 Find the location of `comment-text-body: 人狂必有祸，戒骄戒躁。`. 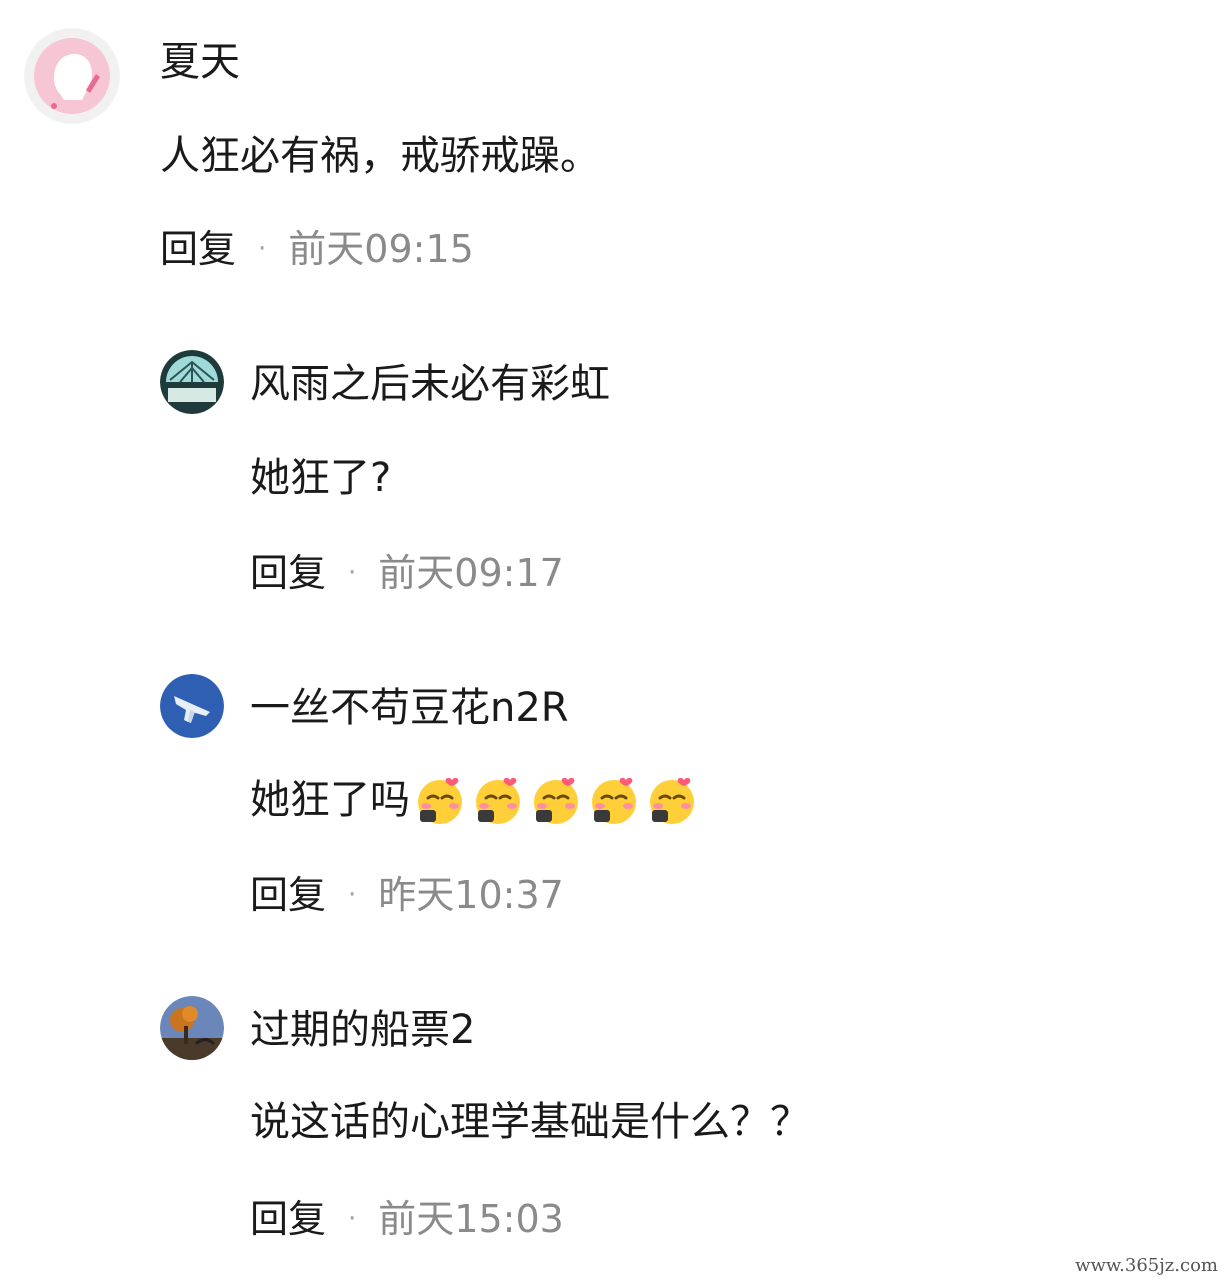

comment-text-body: 人狂必有祸，戒骄戒躁。 is located at coordinates (380, 156).